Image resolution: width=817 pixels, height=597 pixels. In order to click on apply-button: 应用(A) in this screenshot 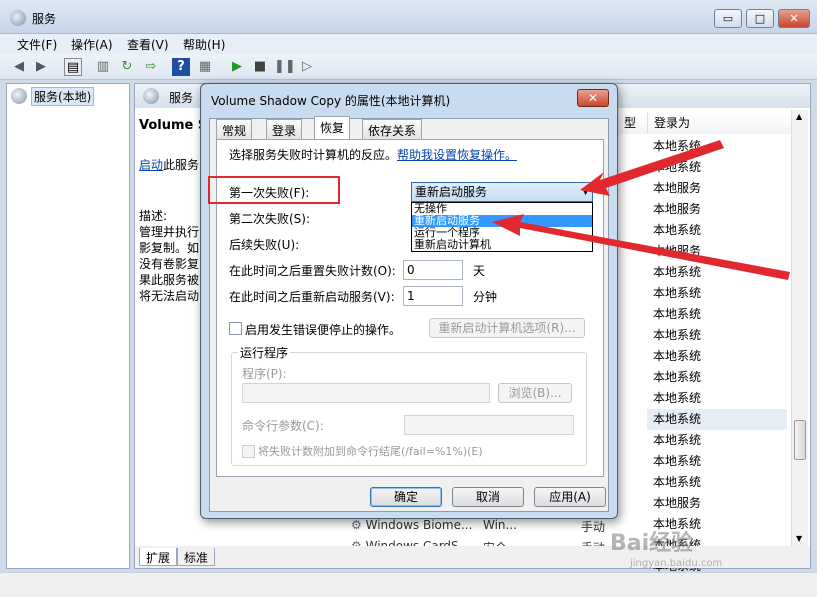, I will do `click(570, 497)`.